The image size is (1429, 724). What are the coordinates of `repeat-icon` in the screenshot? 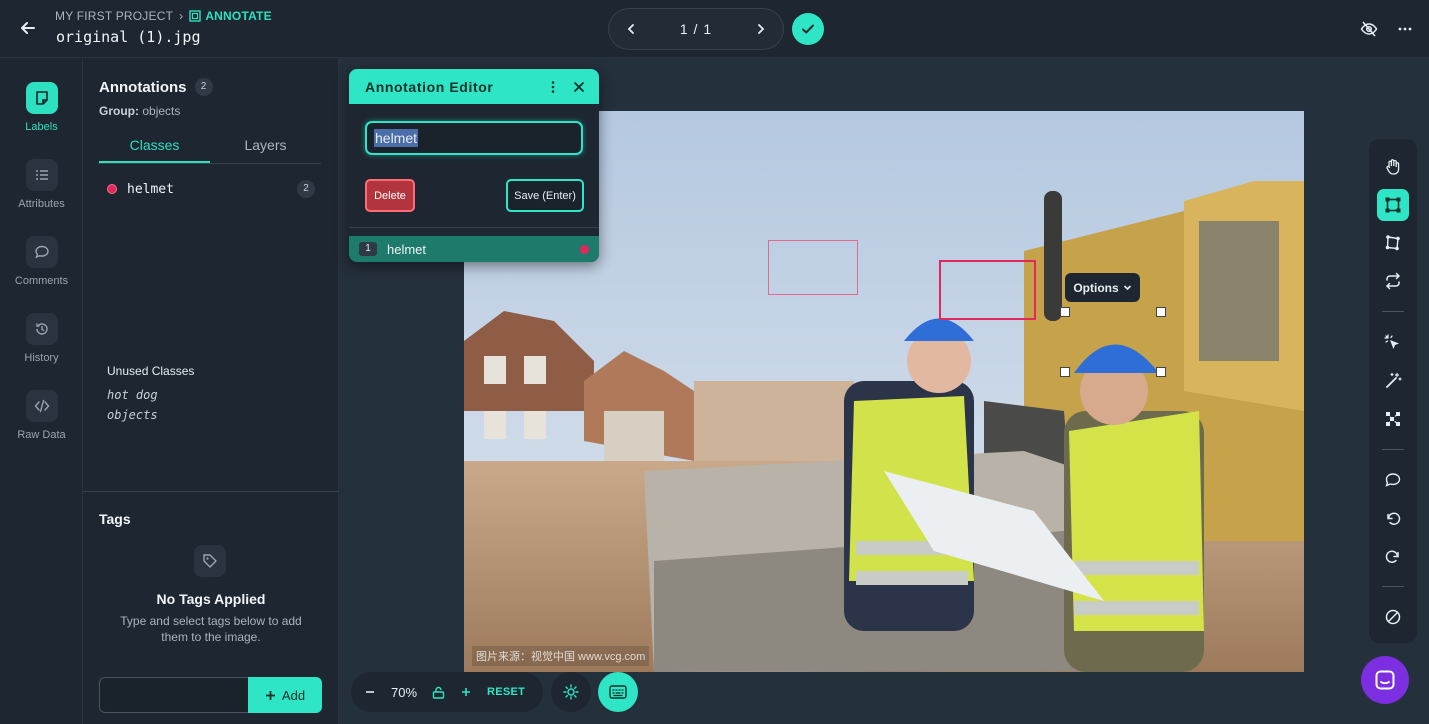 It's located at (1393, 281).